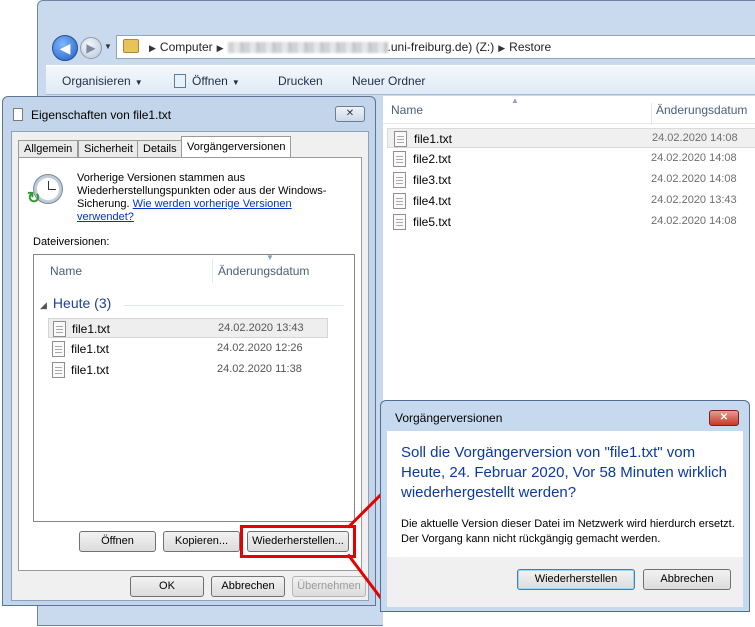 Image resolution: width=755 pixels, height=627 pixels. Describe the element at coordinates (43, 305) in the screenshot. I see `collapse-triangle-icon: ◢` at that location.